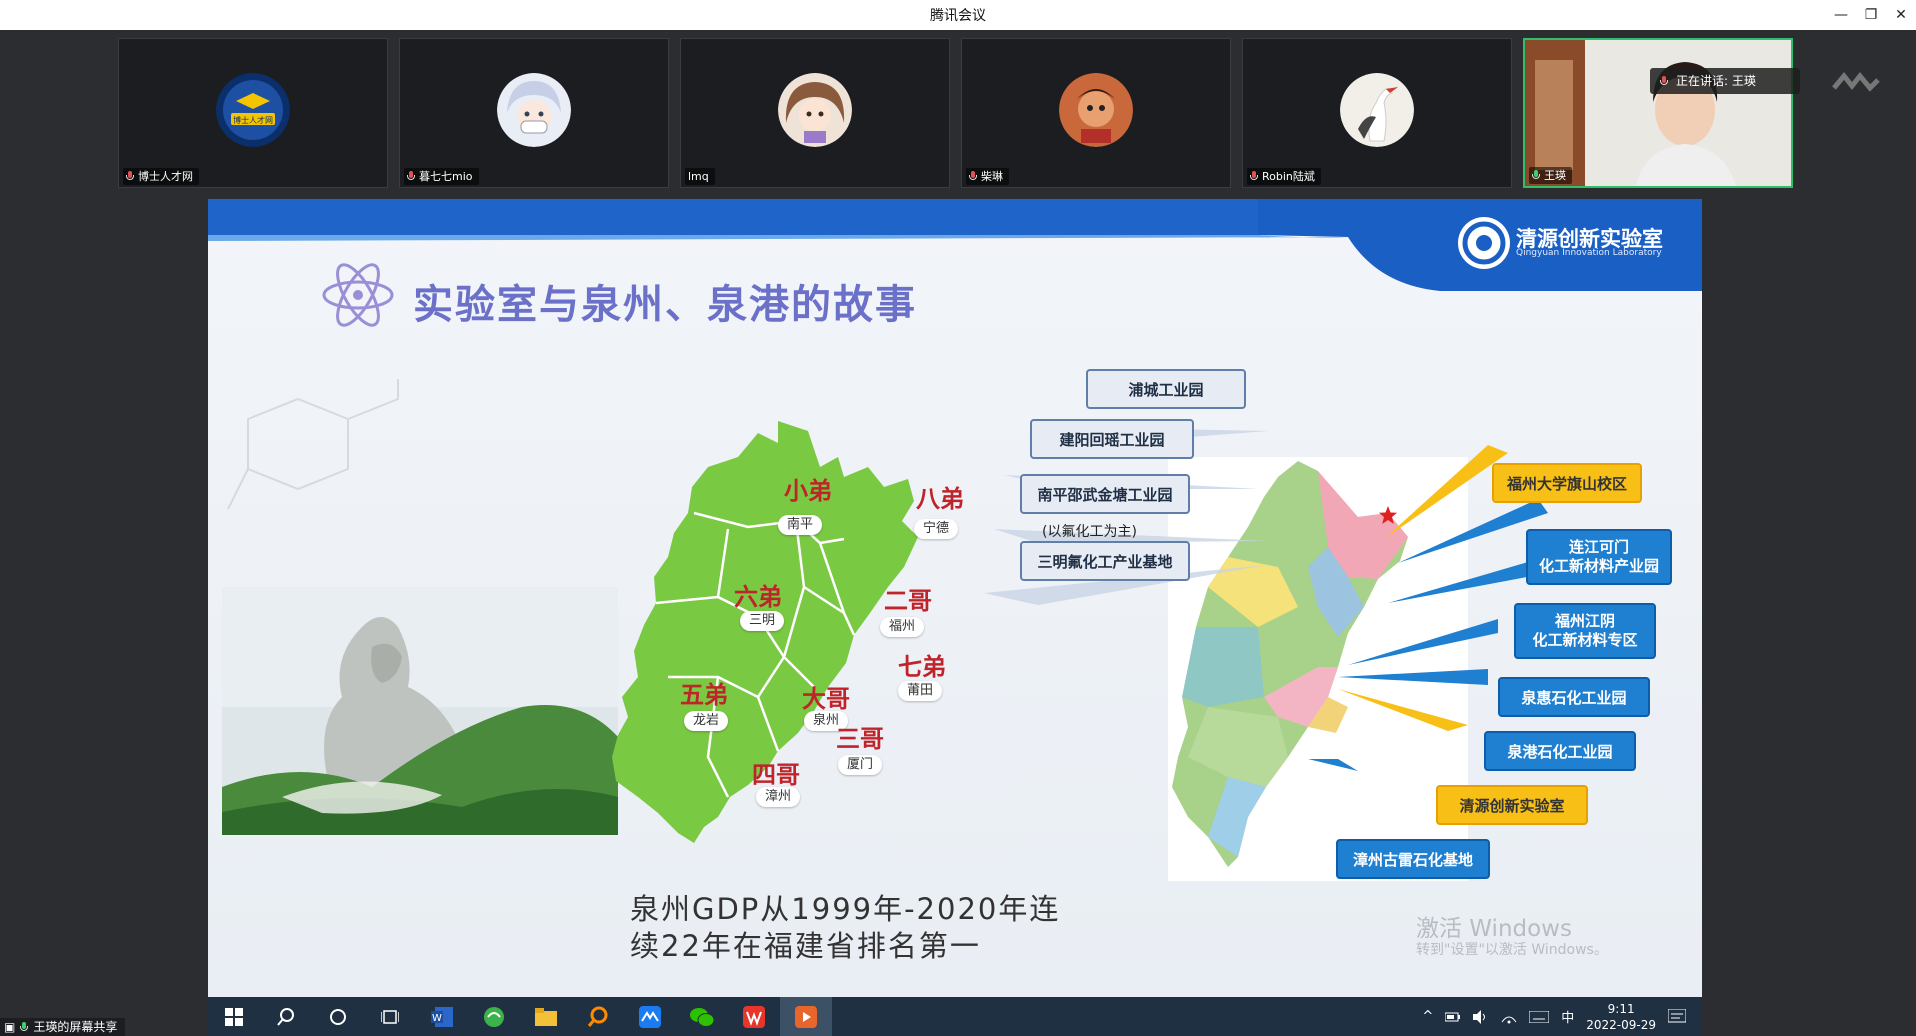  Describe the element at coordinates (1664, 81) in the screenshot. I see `mic-icon` at that location.